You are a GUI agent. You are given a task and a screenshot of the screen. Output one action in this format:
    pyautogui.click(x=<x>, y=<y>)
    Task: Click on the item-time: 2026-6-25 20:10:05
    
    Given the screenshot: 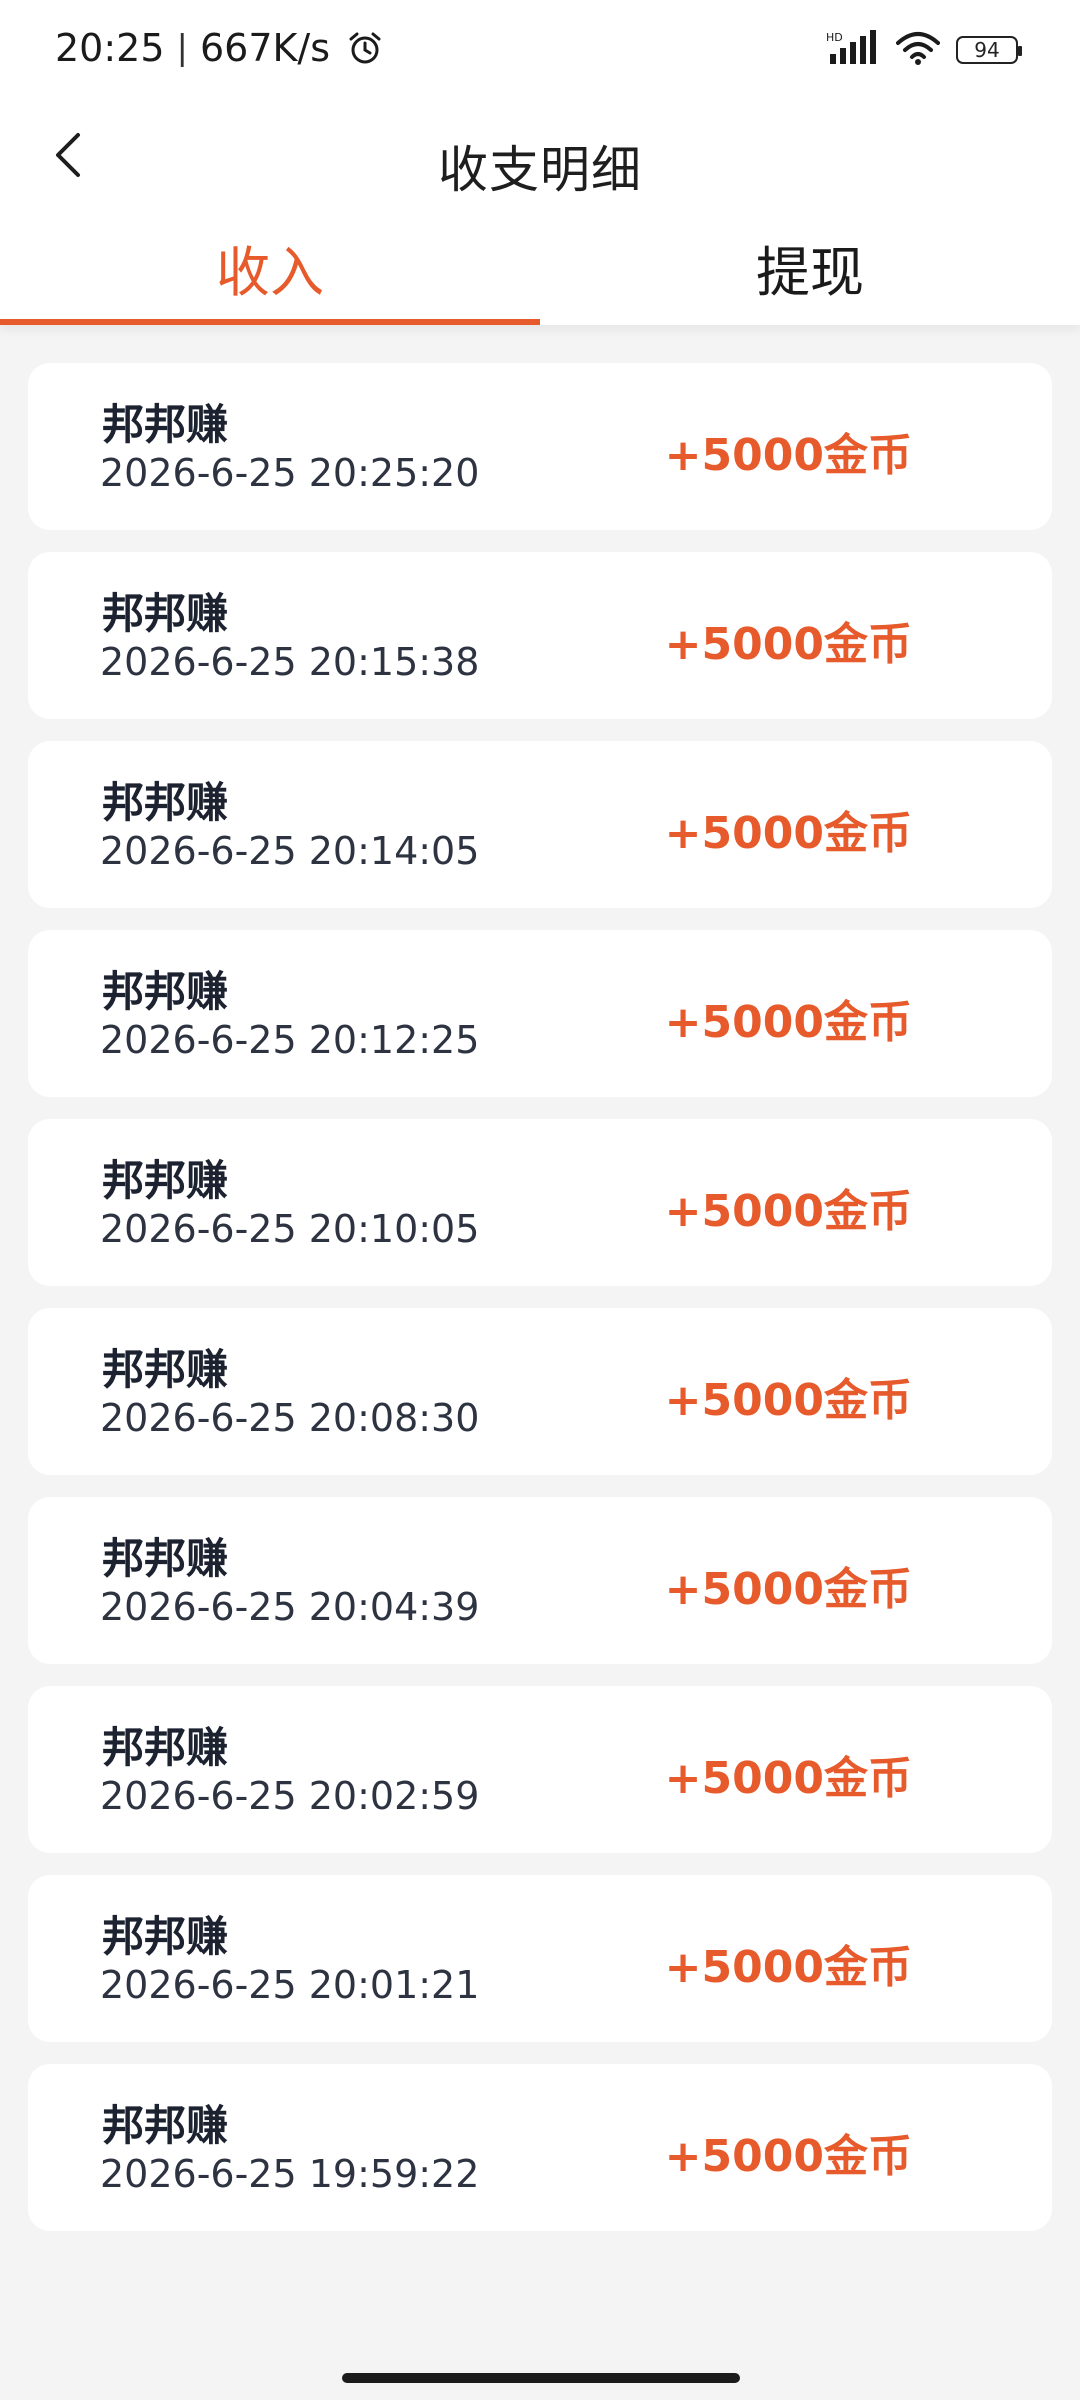 What is the action you would take?
    pyautogui.click(x=290, y=1229)
    